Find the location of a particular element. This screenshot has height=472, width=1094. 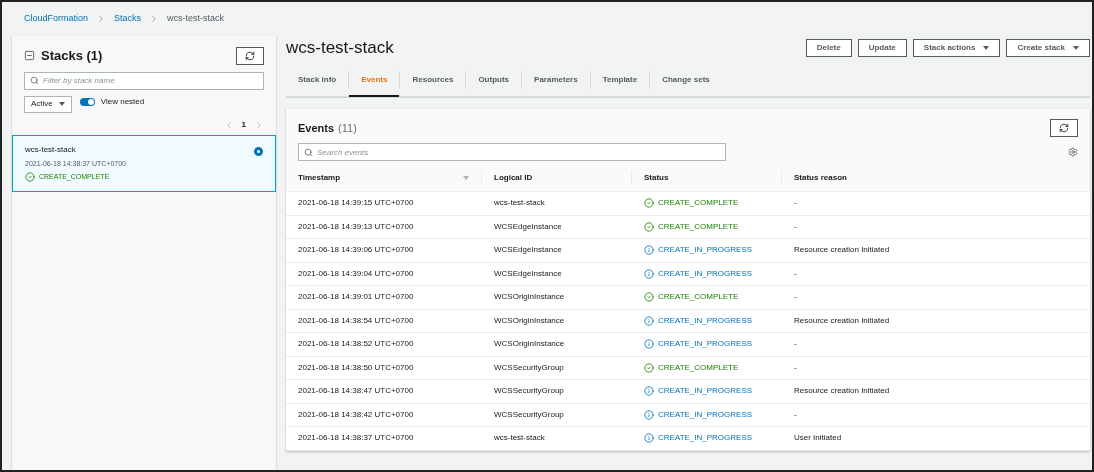

toggle-switch is located at coordinates (87, 101).